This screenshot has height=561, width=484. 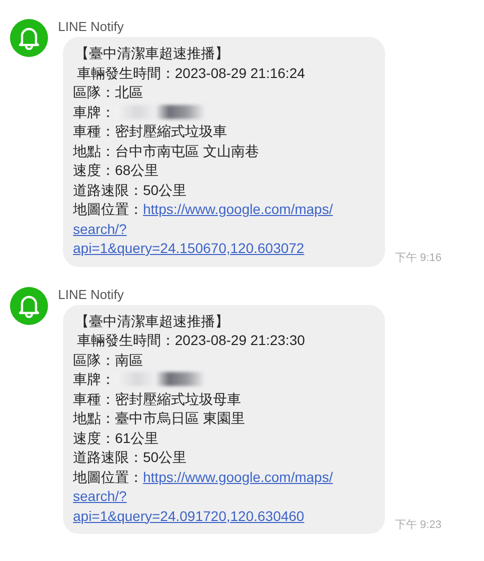 I want to click on message-line: 速度：68公里, so click(x=116, y=170).